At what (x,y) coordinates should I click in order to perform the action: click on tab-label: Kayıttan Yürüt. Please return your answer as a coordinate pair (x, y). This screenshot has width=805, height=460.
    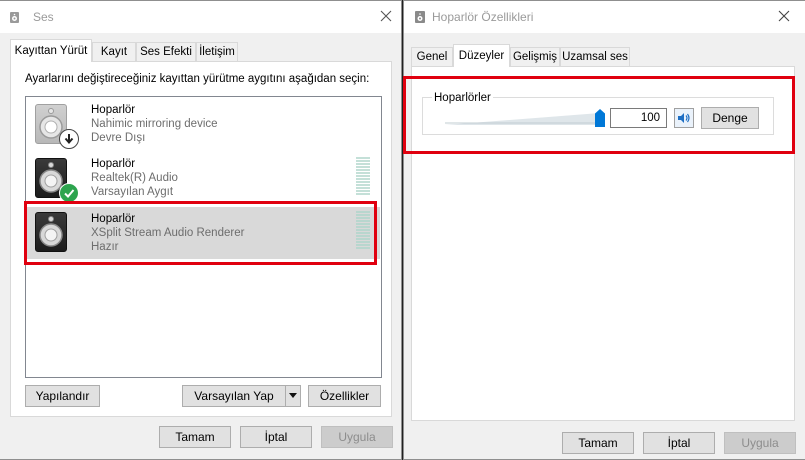
    Looking at the image, I should click on (51, 51).